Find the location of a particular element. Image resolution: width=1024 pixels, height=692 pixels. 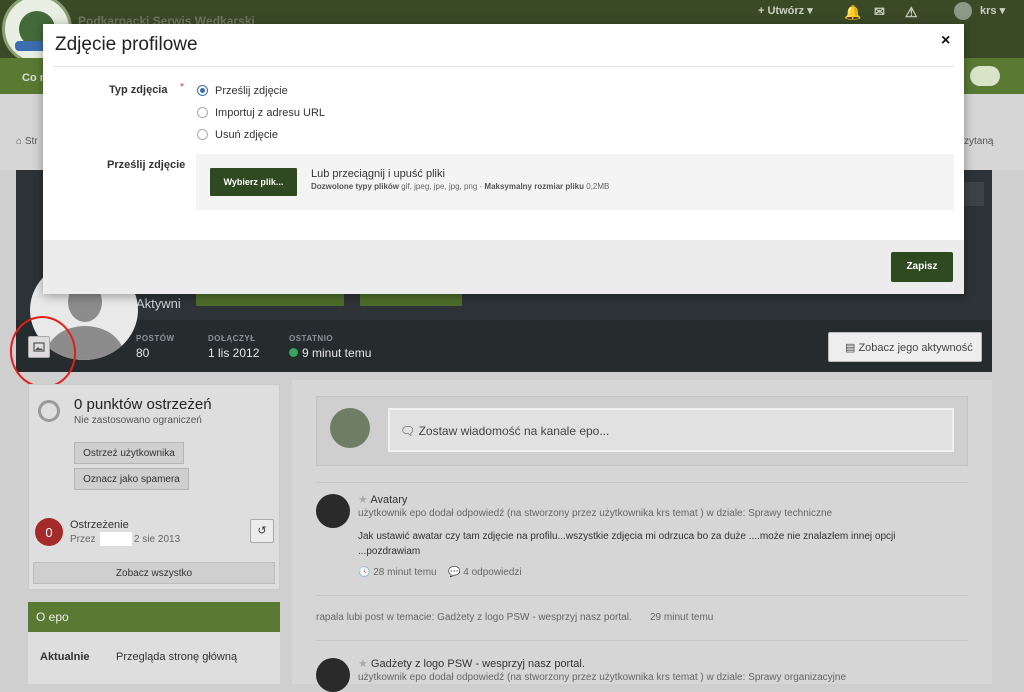

breadcrumb-home: Str is located at coordinates (31, 141).